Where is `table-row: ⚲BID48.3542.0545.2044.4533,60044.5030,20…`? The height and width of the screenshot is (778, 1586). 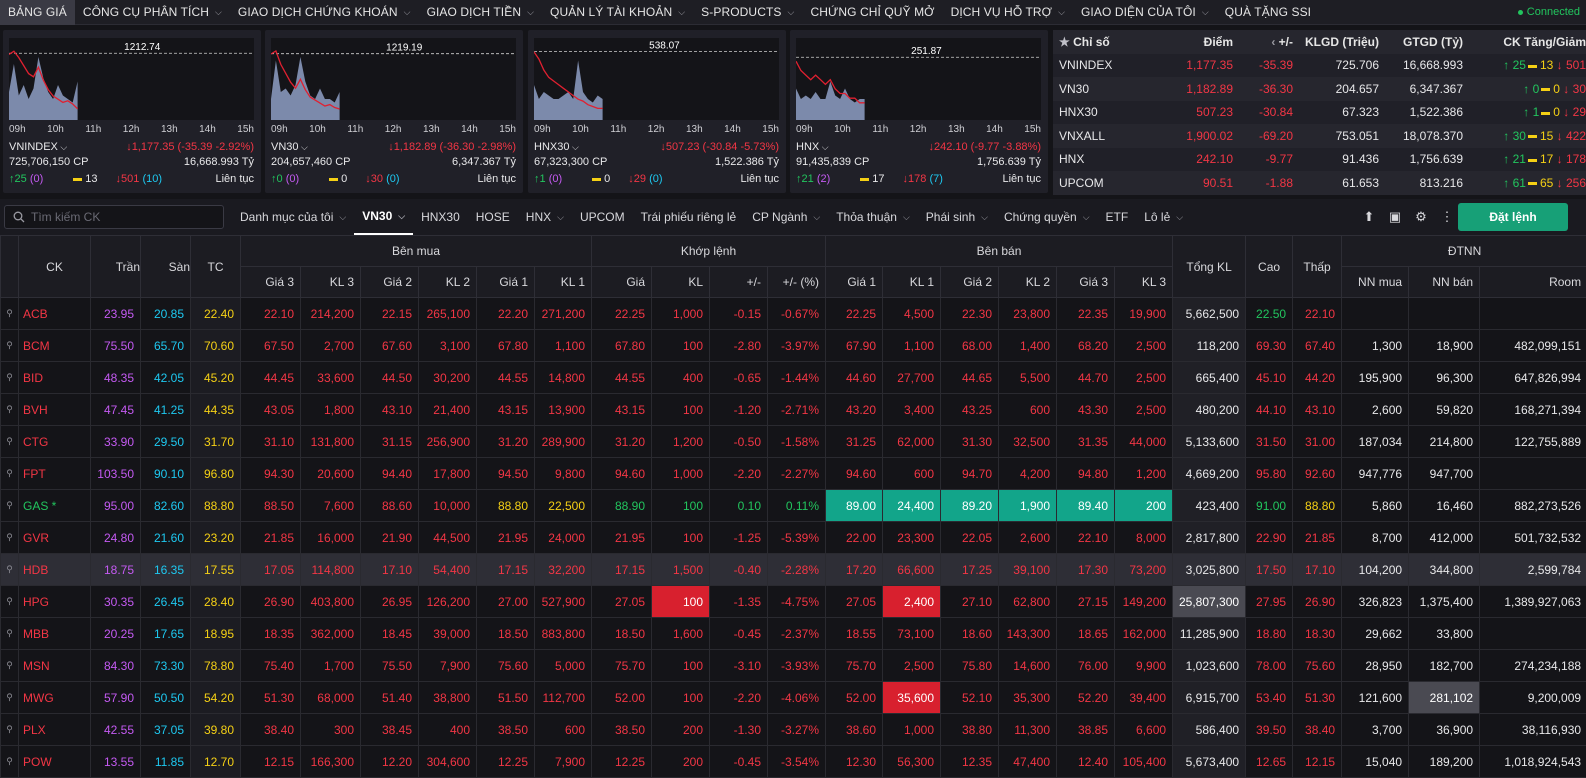 table-row: ⚲BID48.3542.0545.2044.4533,60044.5030,20… is located at coordinates (793, 378).